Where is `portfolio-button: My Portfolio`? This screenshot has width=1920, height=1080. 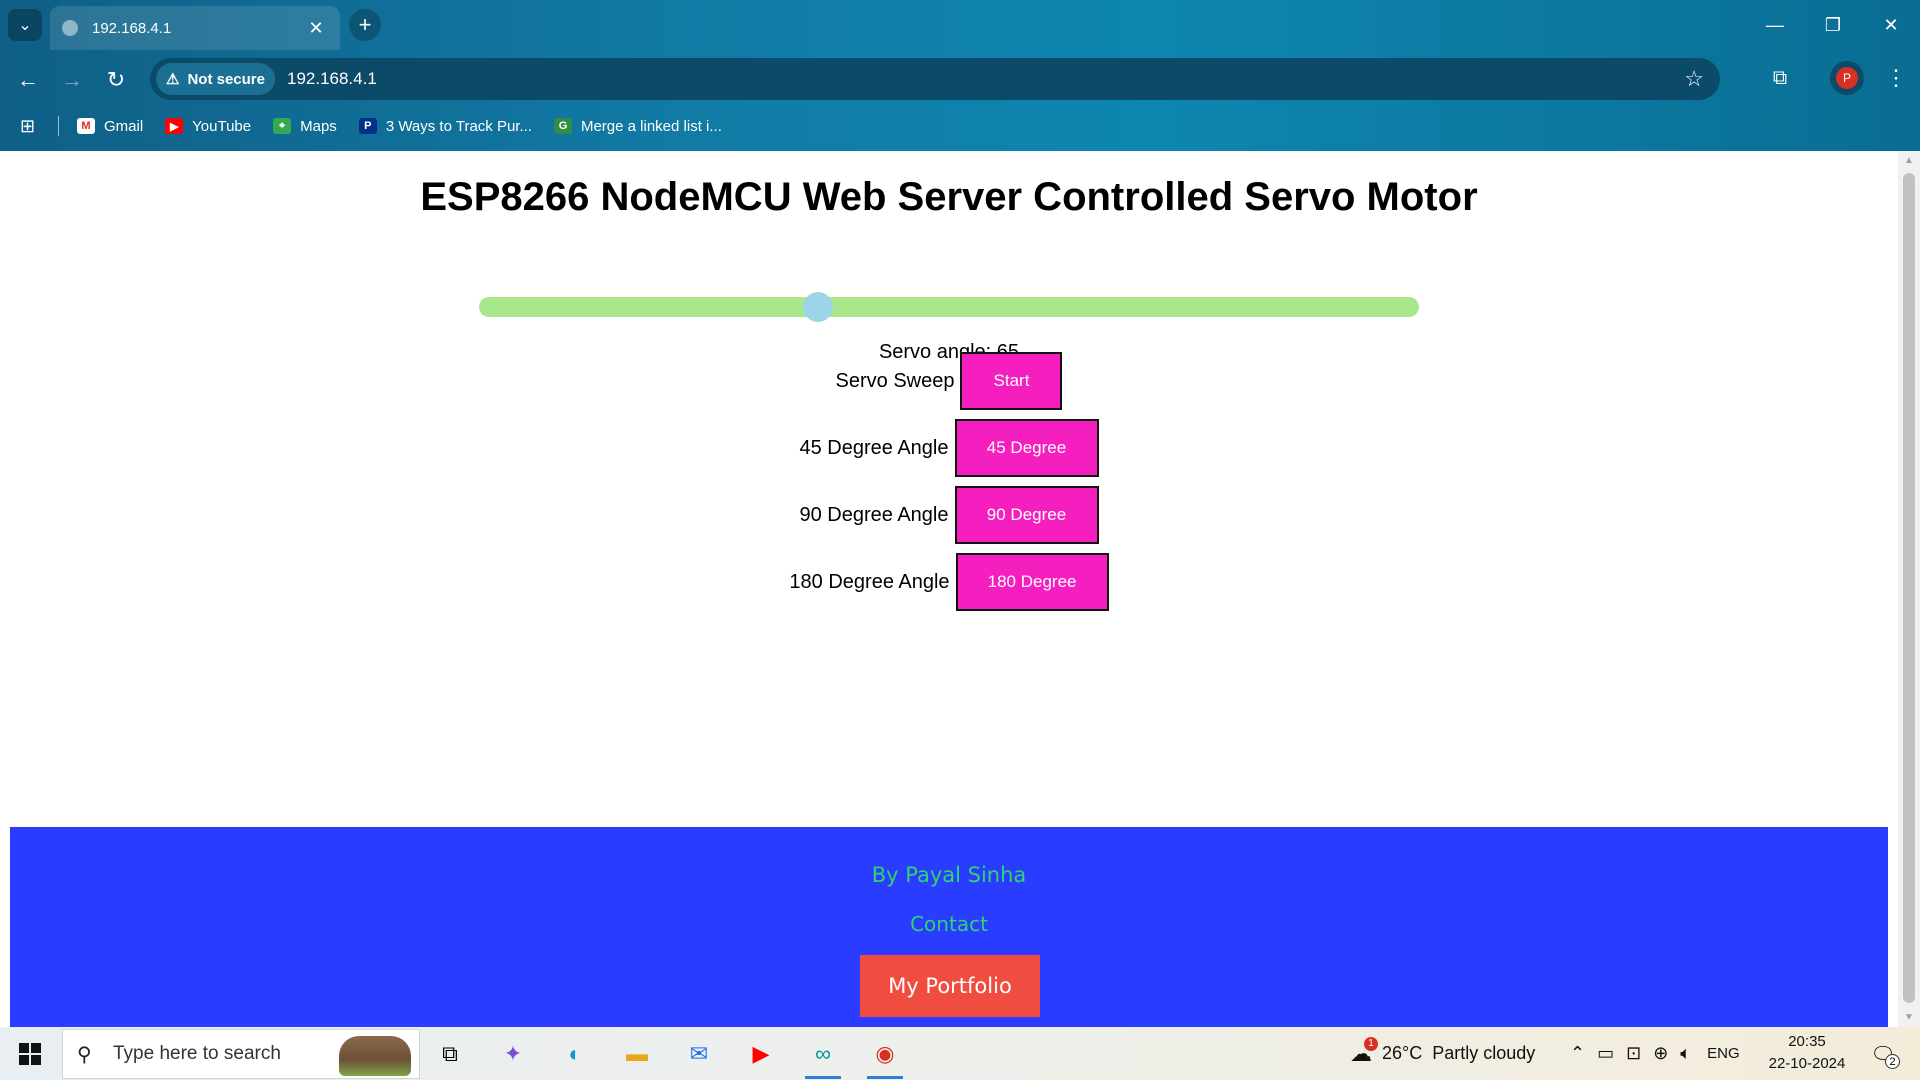 portfolio-button: My Portfolio is located at coordinates (950, 986).